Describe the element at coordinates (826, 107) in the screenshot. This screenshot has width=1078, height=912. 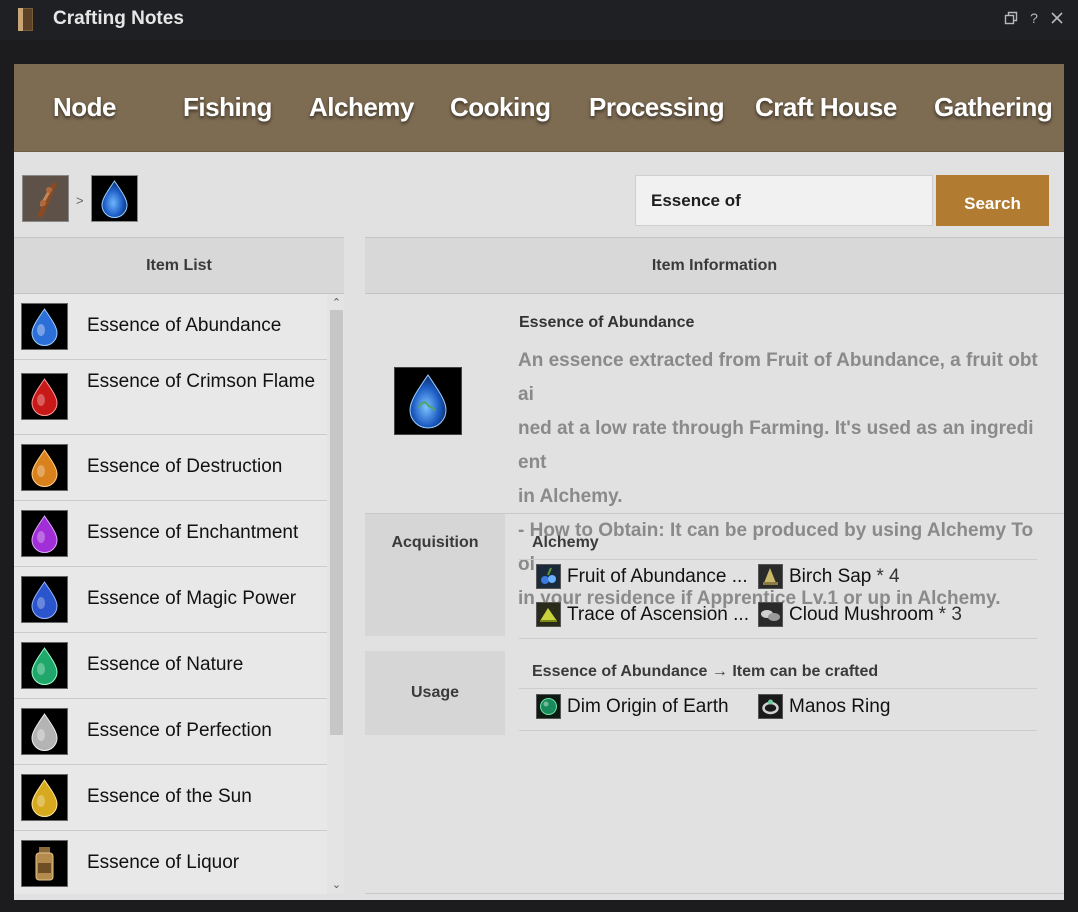
I see `tab-craft-house: Craft House` at that location.